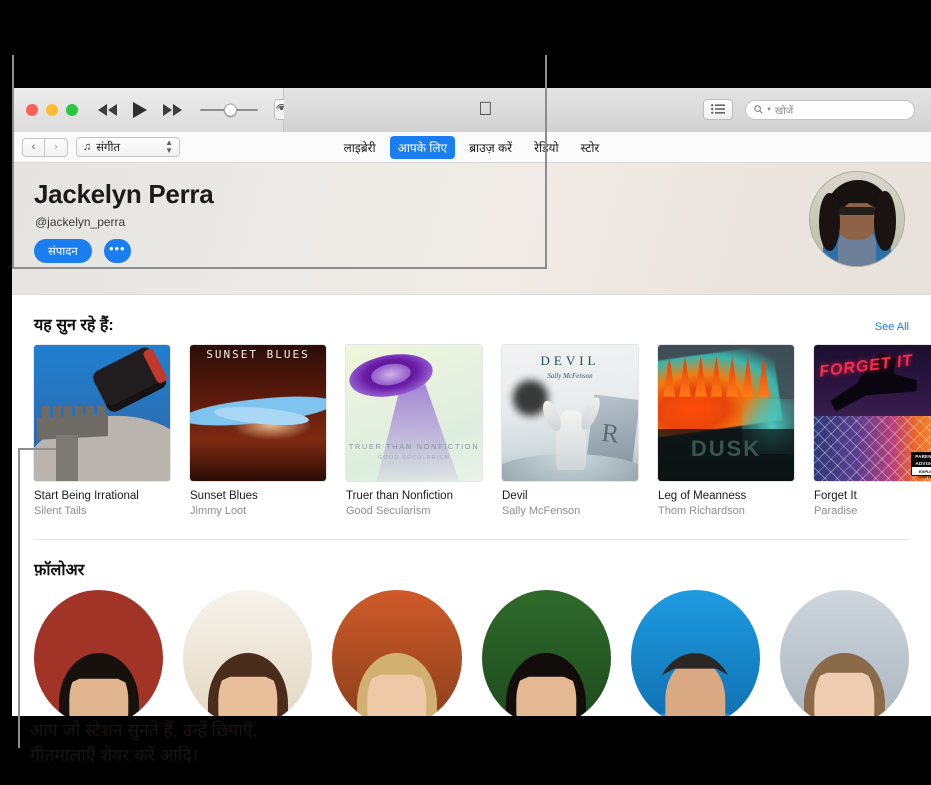 This screenshot has width=931, height=785. Describe the element at coordinates (360, 147) in the screenshot. I see `tab-library: लाइब्रेरी` at that location.